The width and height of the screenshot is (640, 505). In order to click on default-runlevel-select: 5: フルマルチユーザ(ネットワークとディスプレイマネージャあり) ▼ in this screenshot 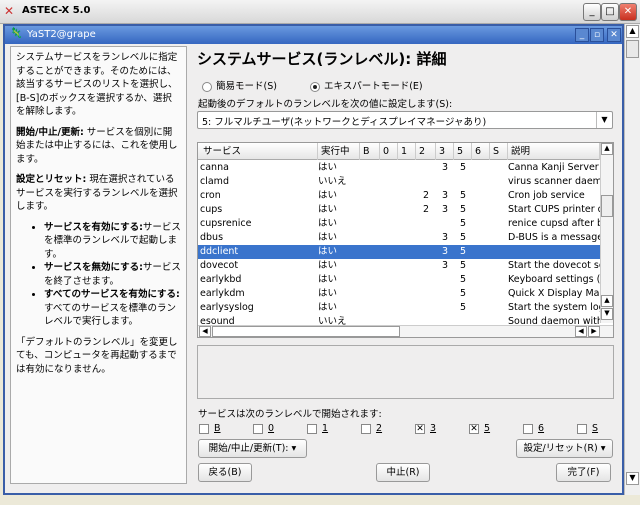, I will do `click(405, 120)`.